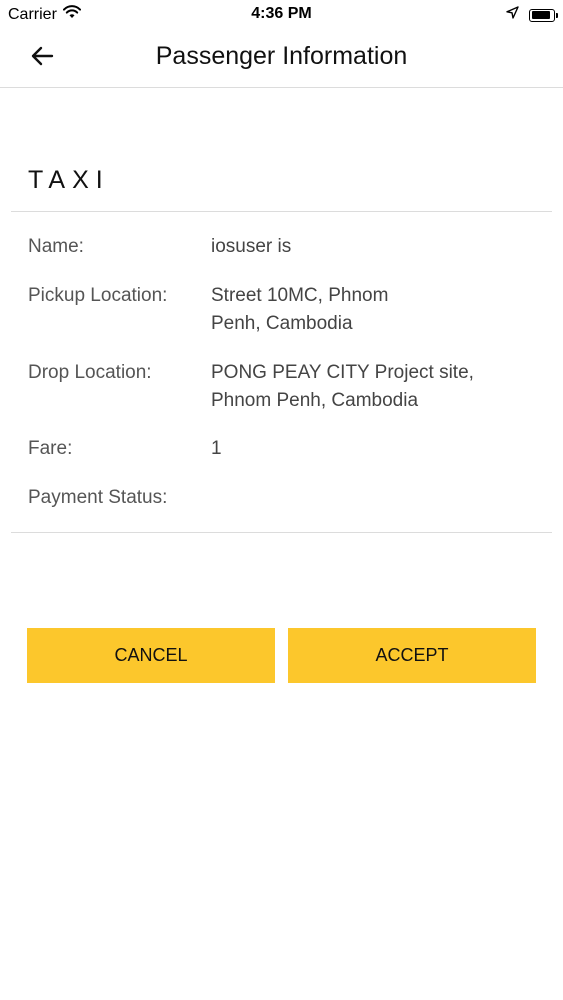 This screenshot has height=1000, width=563. I want to click on pickup-location-line-1: Street 10MC, Phnom, so click(300, 295).